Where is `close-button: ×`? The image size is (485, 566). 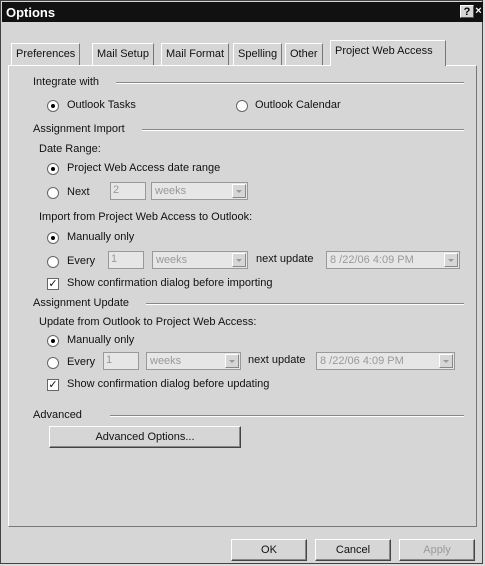
close-button: × is located at coordinates (478, 11).